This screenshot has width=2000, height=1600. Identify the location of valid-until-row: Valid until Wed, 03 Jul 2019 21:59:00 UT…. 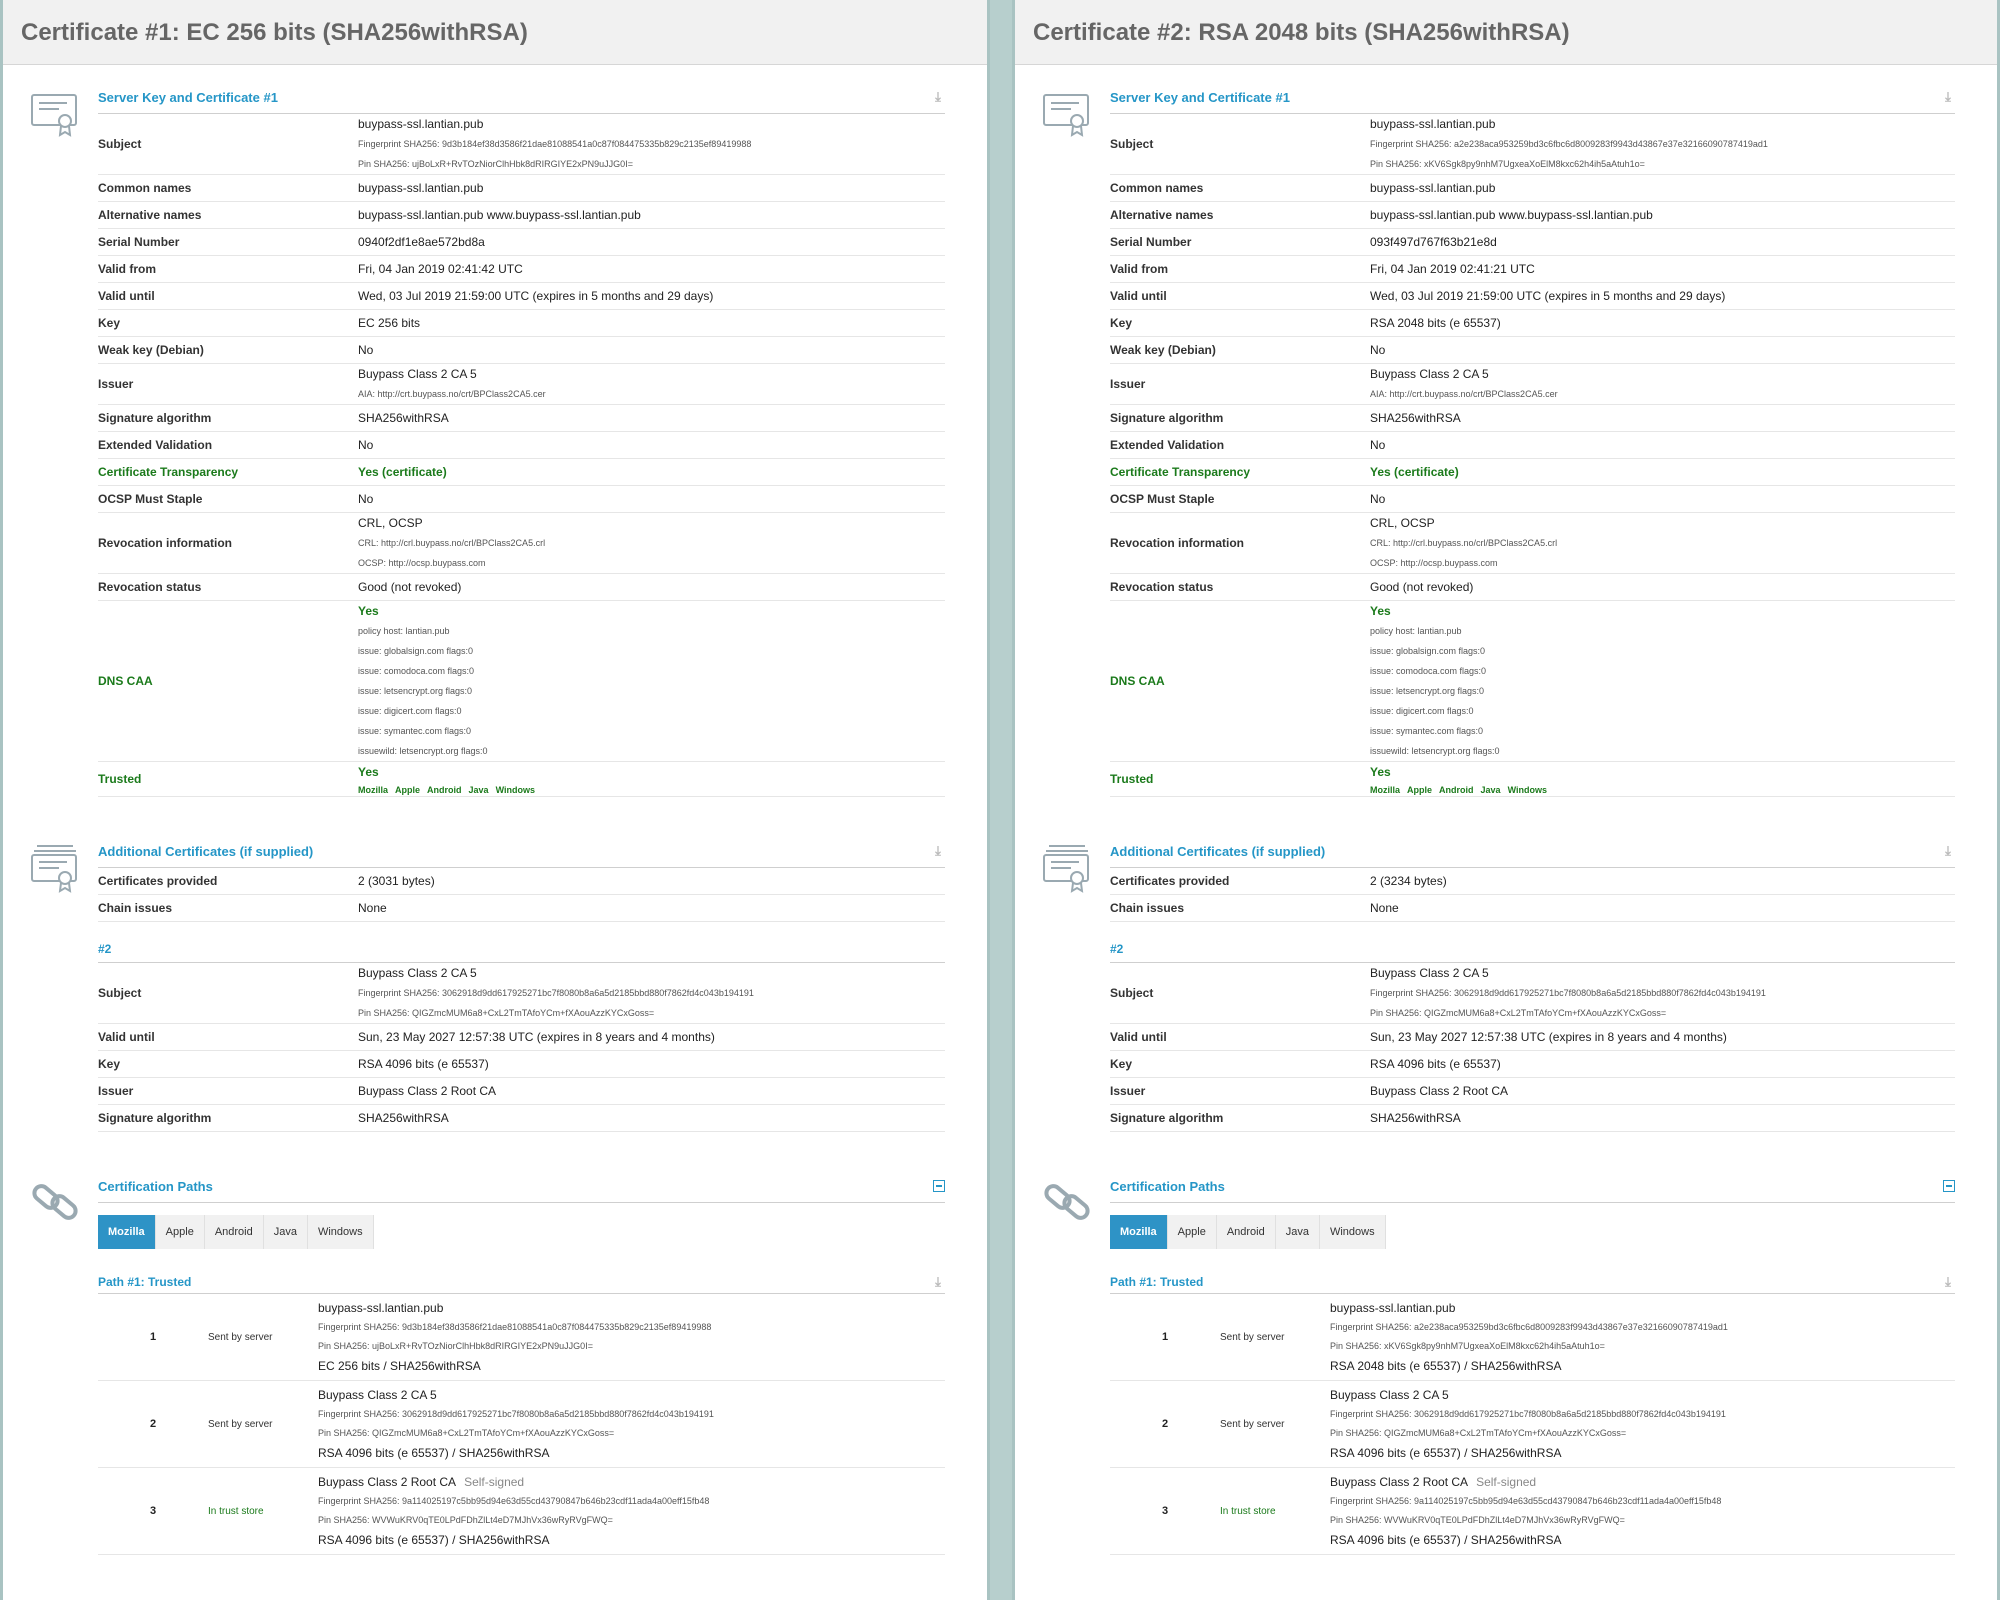
(521, 296).